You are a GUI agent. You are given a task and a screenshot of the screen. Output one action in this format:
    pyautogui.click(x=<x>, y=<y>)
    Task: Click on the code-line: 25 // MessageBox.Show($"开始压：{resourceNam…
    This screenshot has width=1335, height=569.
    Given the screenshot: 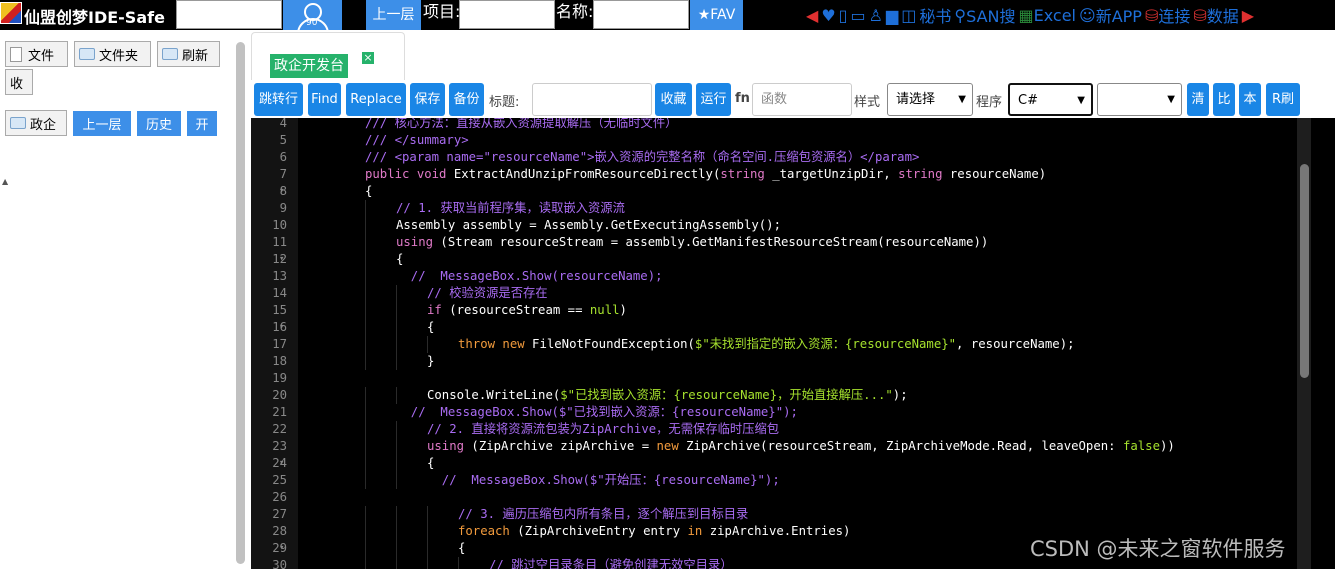 What is the action you would take?
    pyautogui.click(x=771, y=480)
    